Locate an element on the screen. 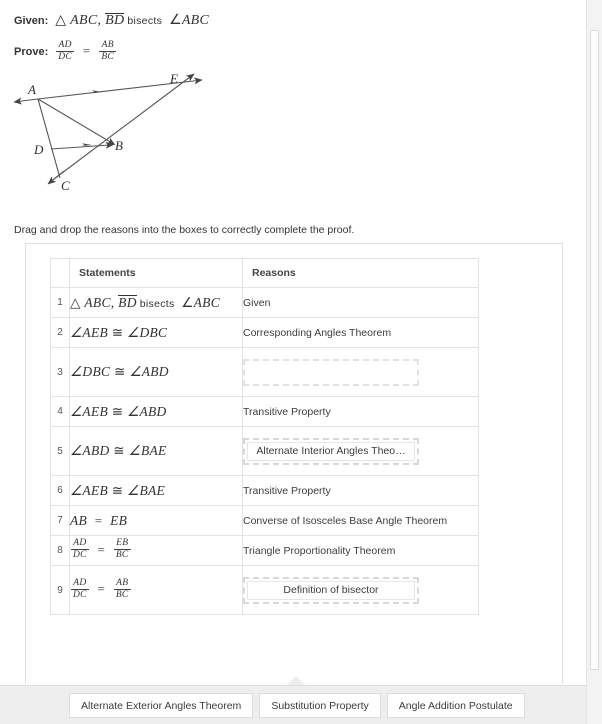 Image resolution: width=602 pixels, height=724 pixels. table-header-row: Statements Reasons is located at coordinates (264, 273).